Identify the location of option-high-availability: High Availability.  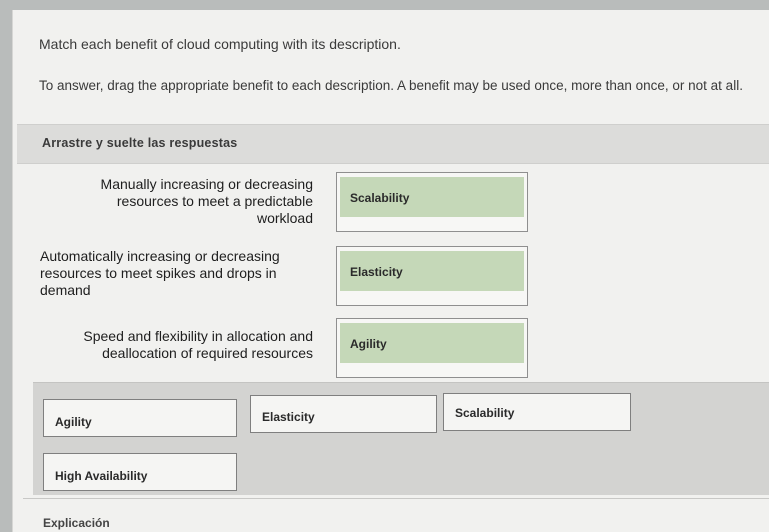
(140, 472).